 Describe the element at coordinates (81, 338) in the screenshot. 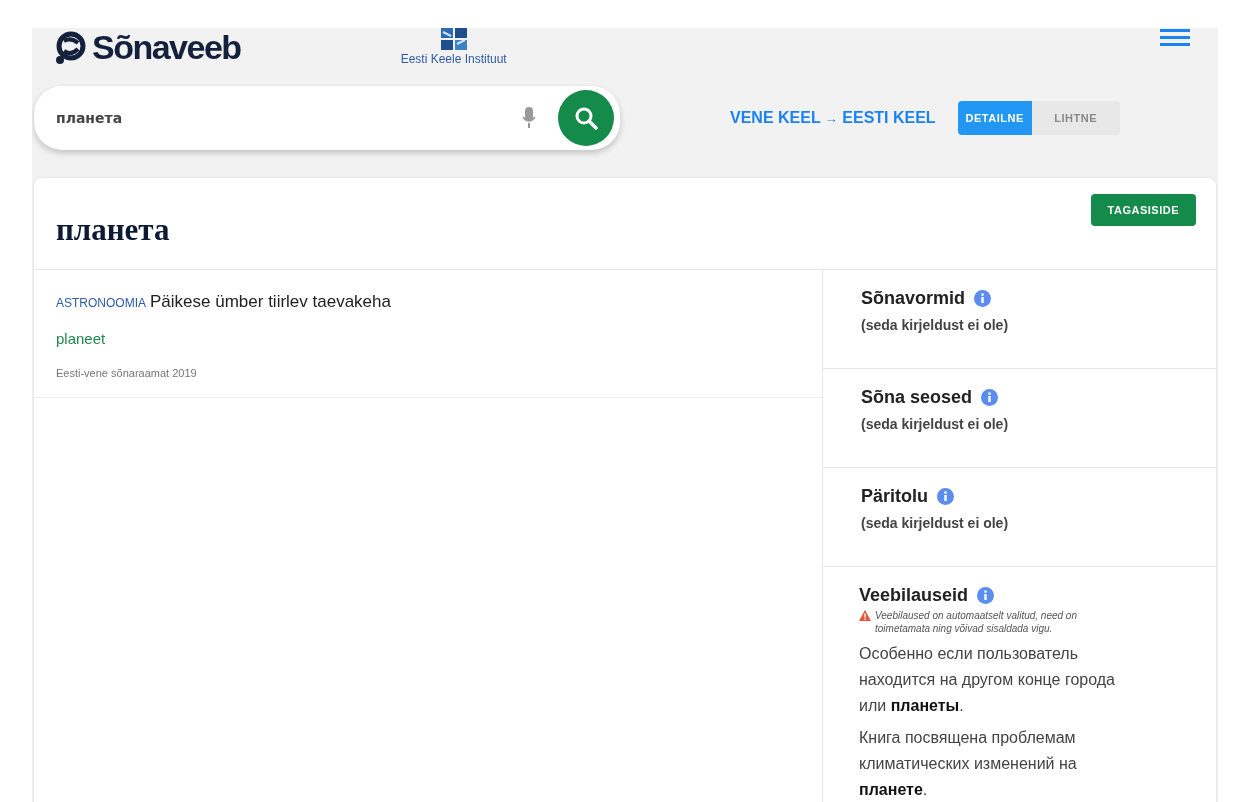

I see `translation-link: planeet` at that location.